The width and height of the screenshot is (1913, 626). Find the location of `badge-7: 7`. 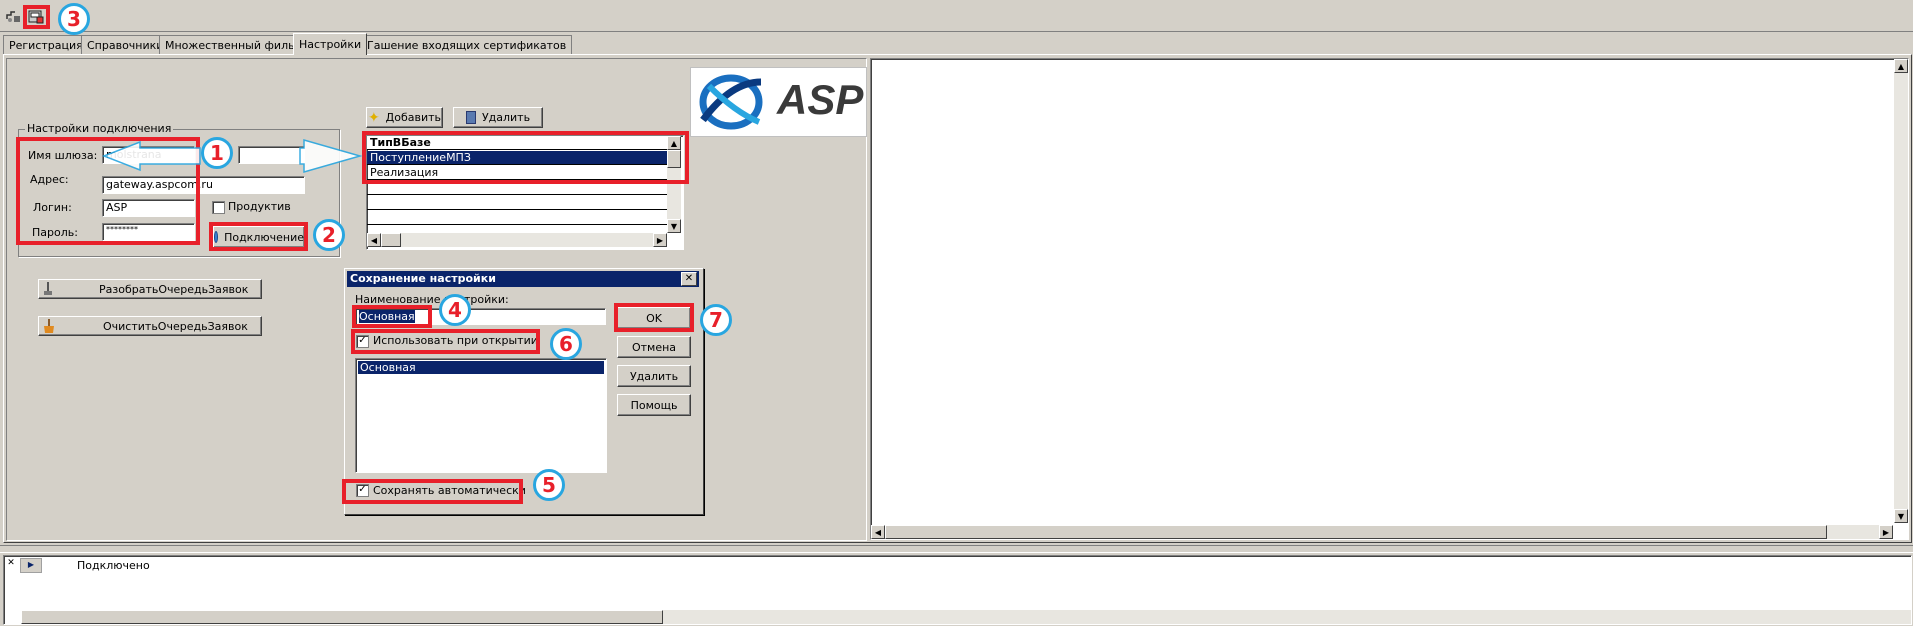

badge-7: 7 is located at coordinates (716, 320).